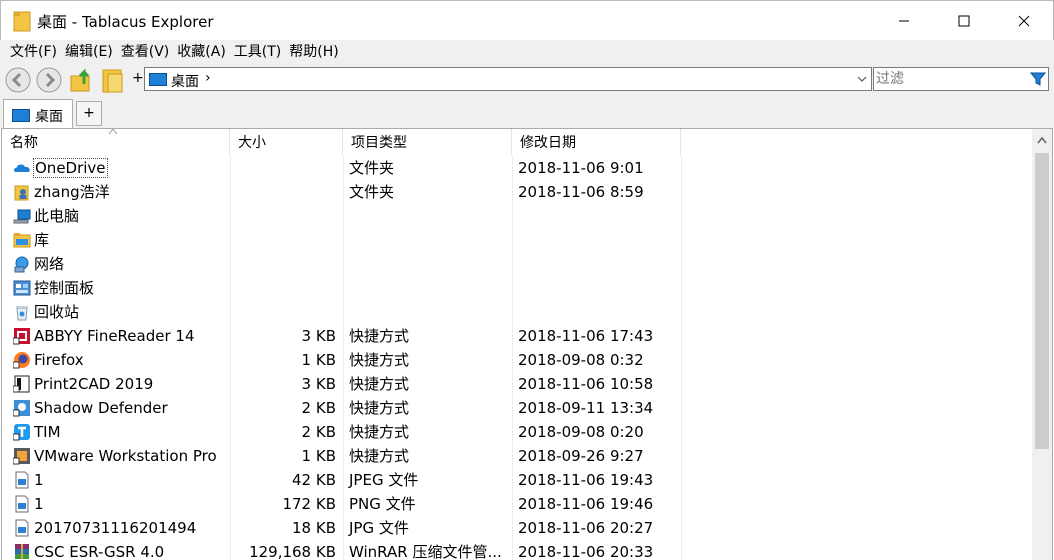 The width and height of the screenshot is (1054, 560). Describe the element at coordinates (56, 312) in the screenshot. I see `file-name: 回收站` at that location.